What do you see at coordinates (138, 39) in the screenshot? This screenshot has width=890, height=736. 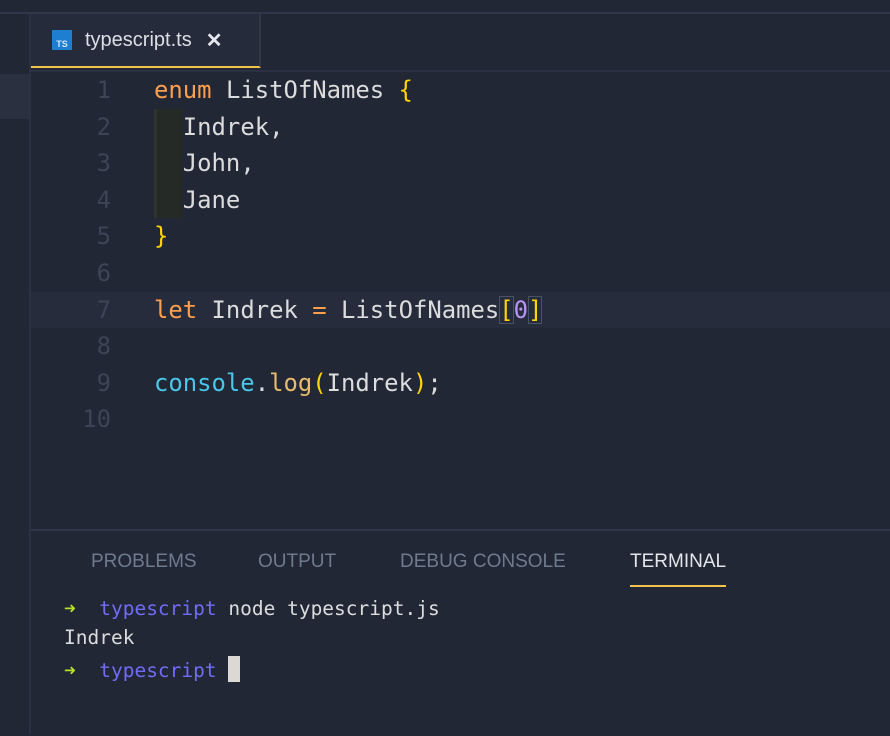 I see `tab-label: typescript.ts` at bounding box center [138, 39].